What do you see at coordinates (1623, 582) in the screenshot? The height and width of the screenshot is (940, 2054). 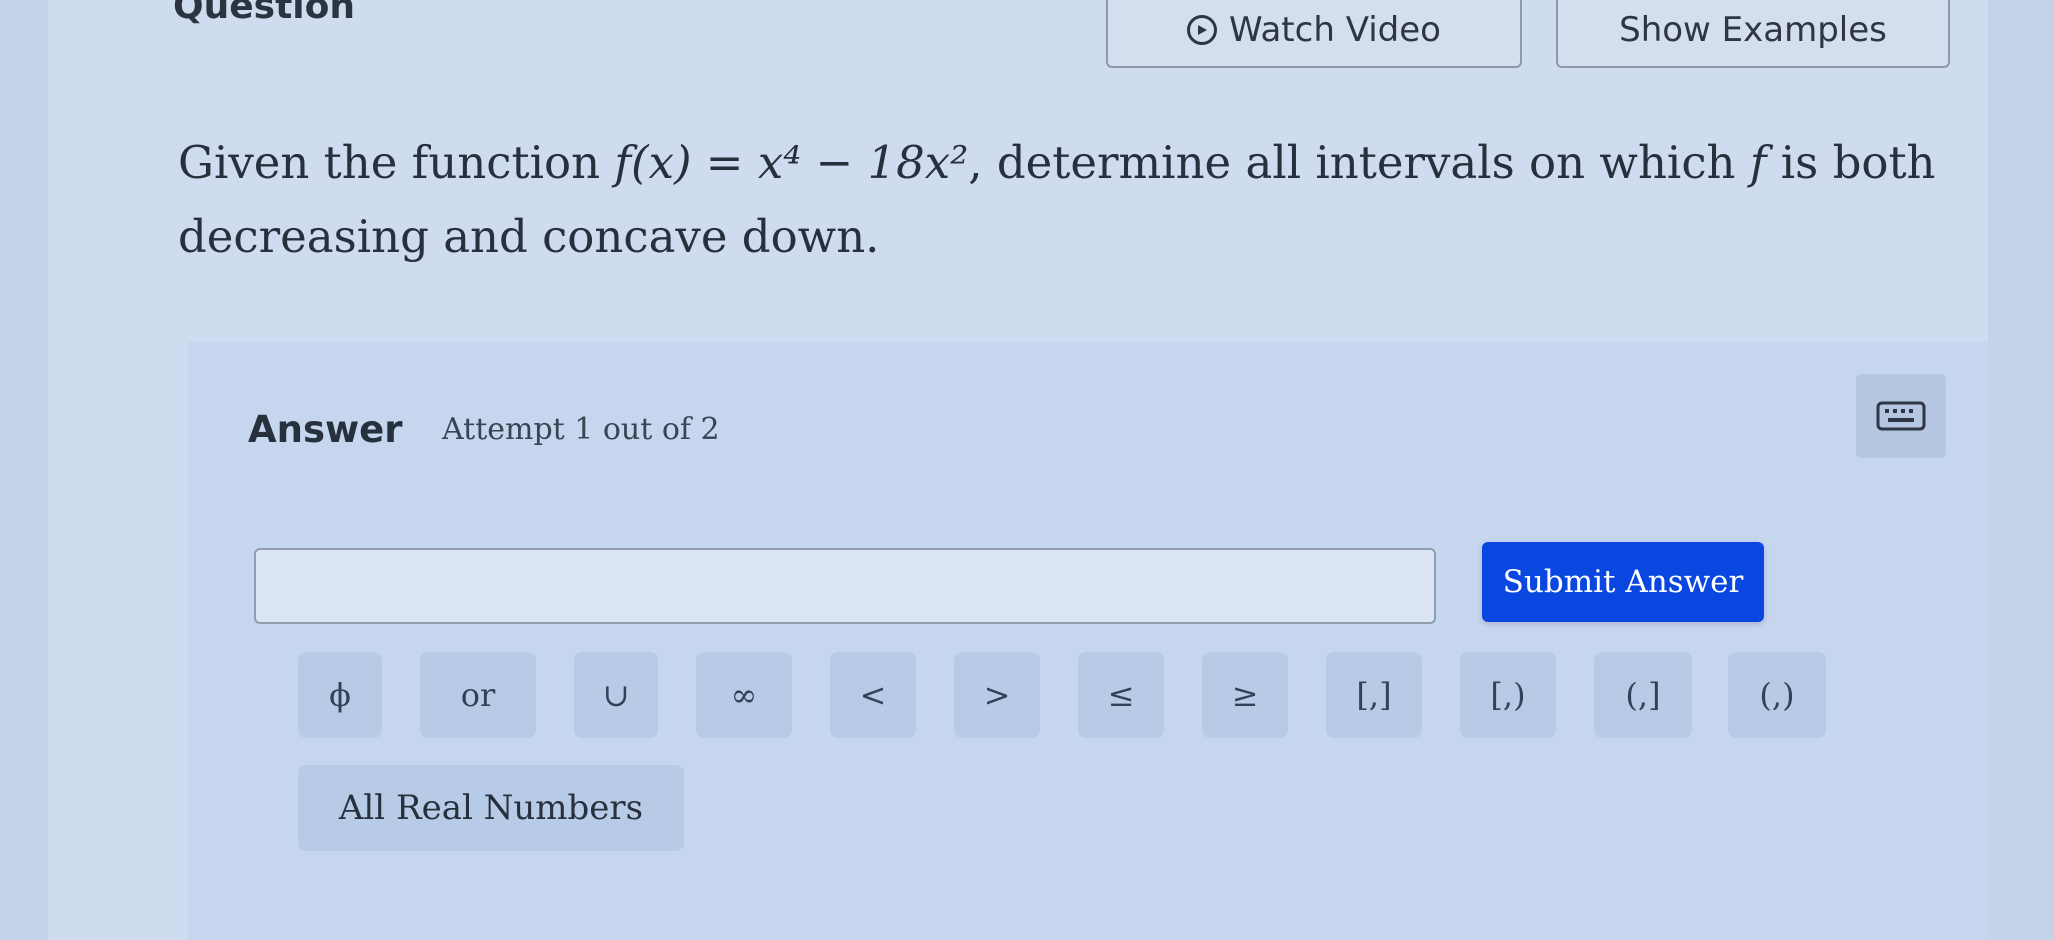 I see `submit-answer-button: Submit Answer` at bounding box center [1623, 582].